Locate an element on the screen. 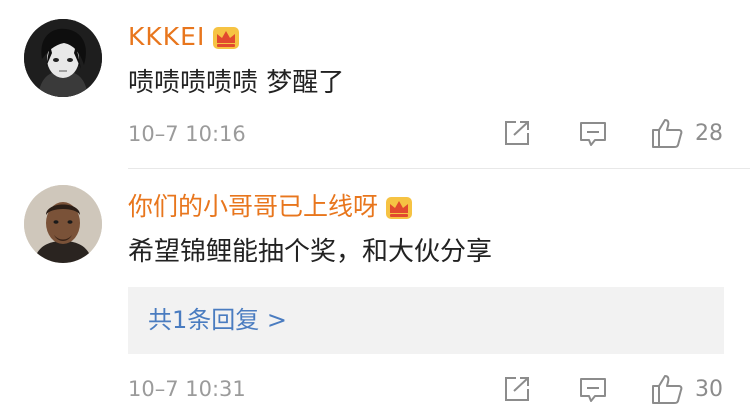 This screenshot has height=407, width=750. basketball-player-avatar-icon is located at coordinates (63, 224).